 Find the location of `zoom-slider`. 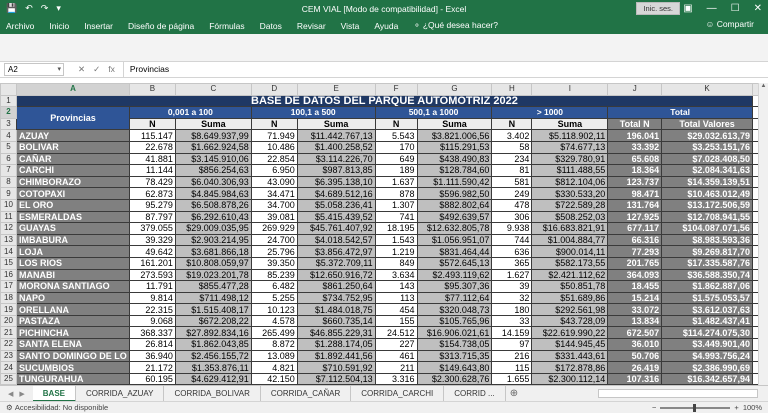

zoom-slider is located at coordinates (695, 407).